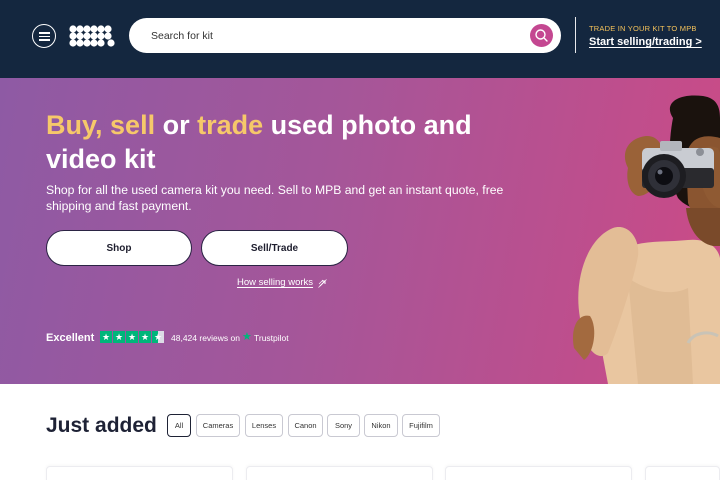 Image resolution: width=720 pixels, height=480 pixels. What do you see at coordinates (247, 337) in the screenshot?
I see `trustpilot-star-icon: ★` at bounding box center [247, 337].